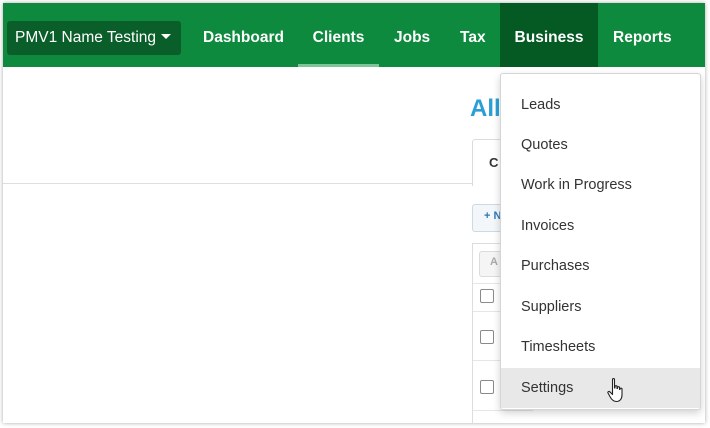 The height and width of the screenshot is (428, 710). I want to click on hand-pointer-icon, so click(615, 390).